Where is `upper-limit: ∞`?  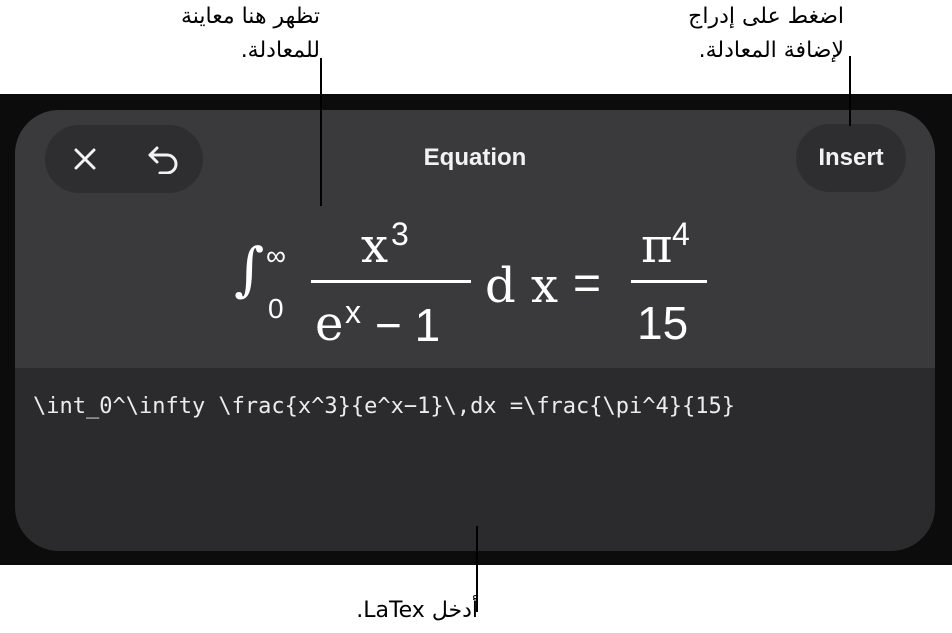 upper-limit: ∞ is located at coordinates (276, 255).